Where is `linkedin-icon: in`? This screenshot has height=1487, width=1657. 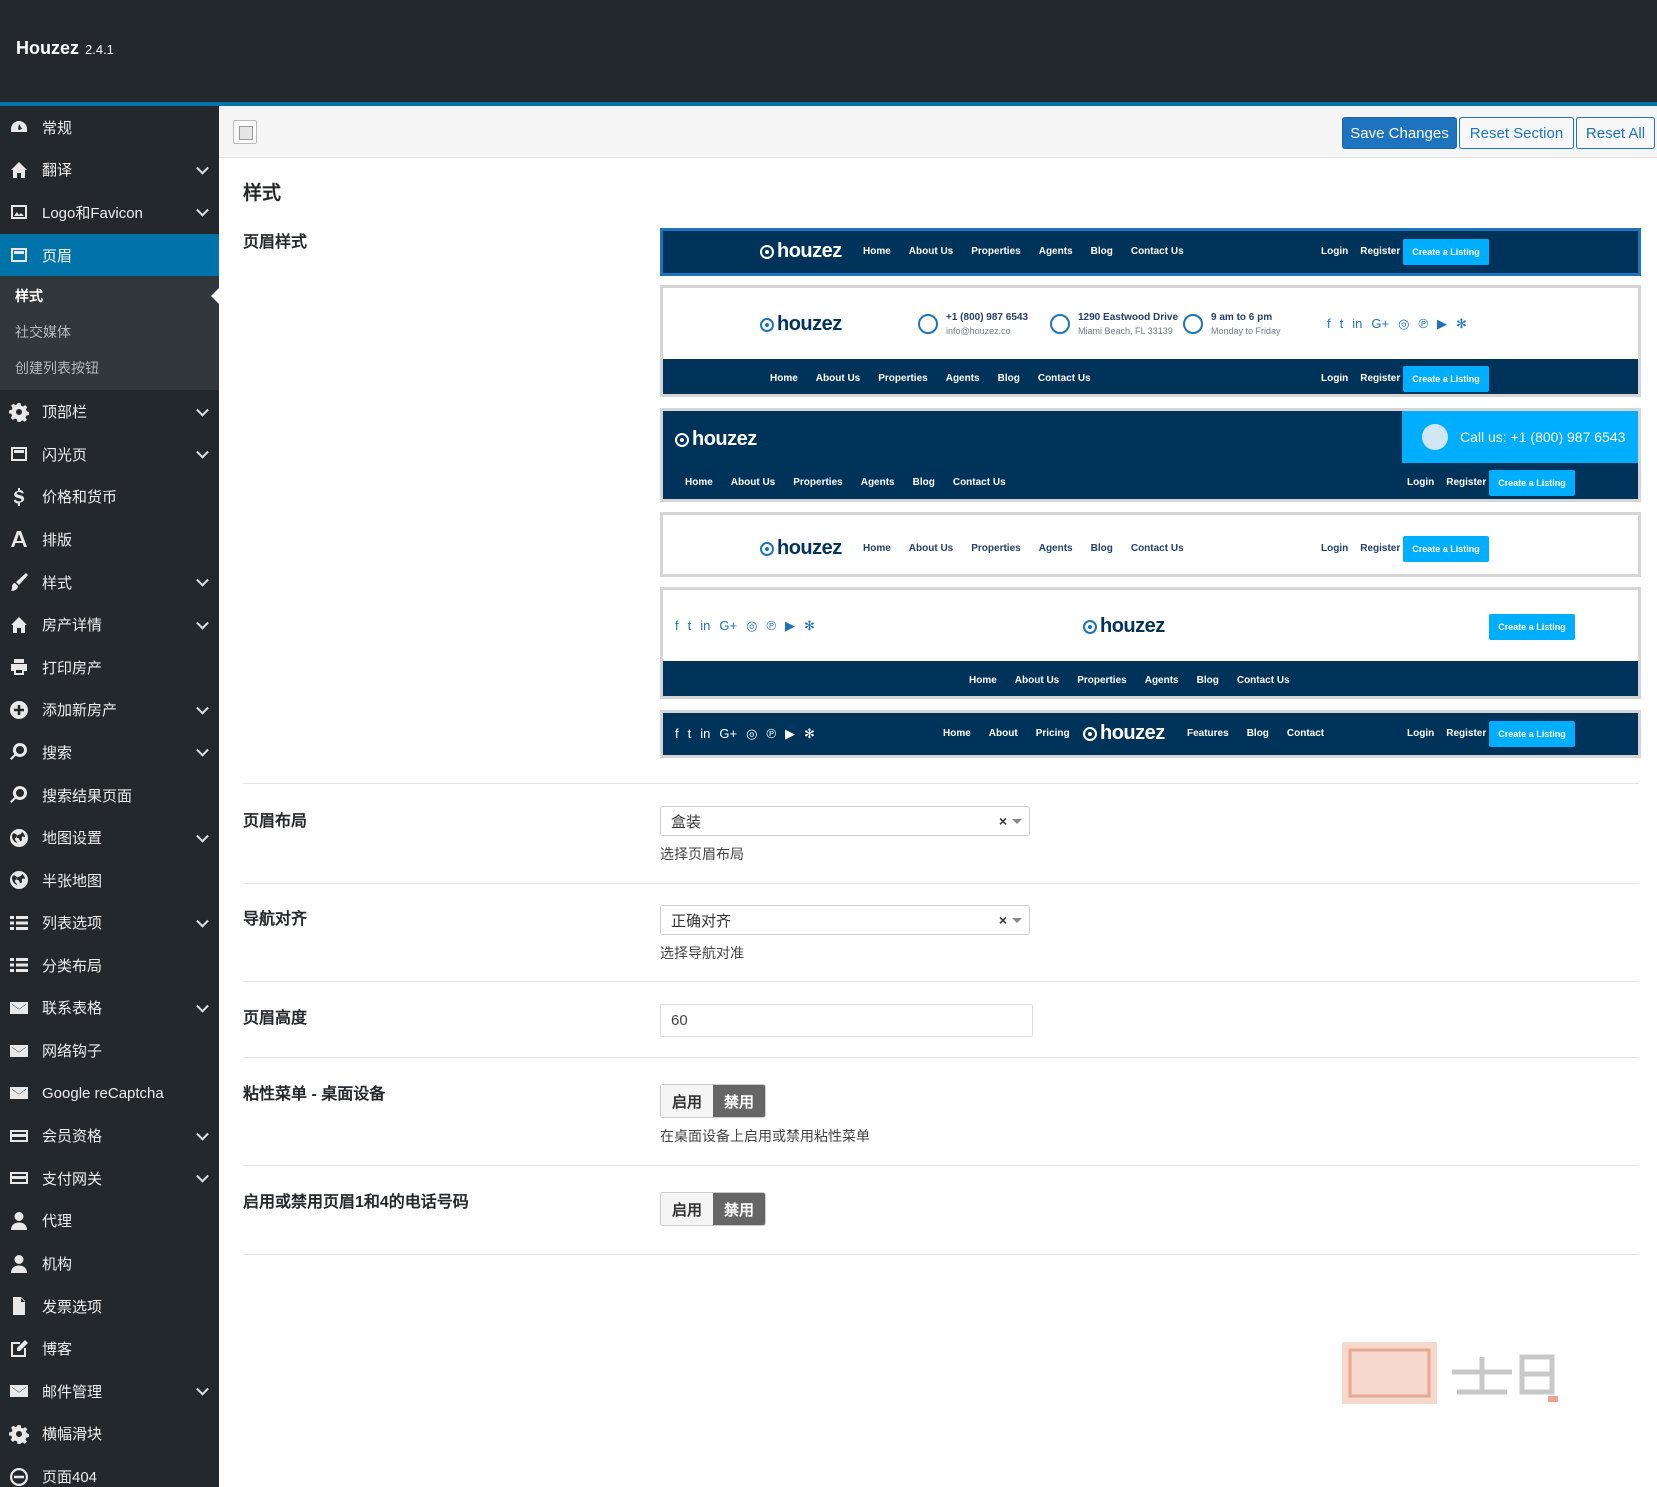 linkedin-icon: in is located at coordinates (705, 733).